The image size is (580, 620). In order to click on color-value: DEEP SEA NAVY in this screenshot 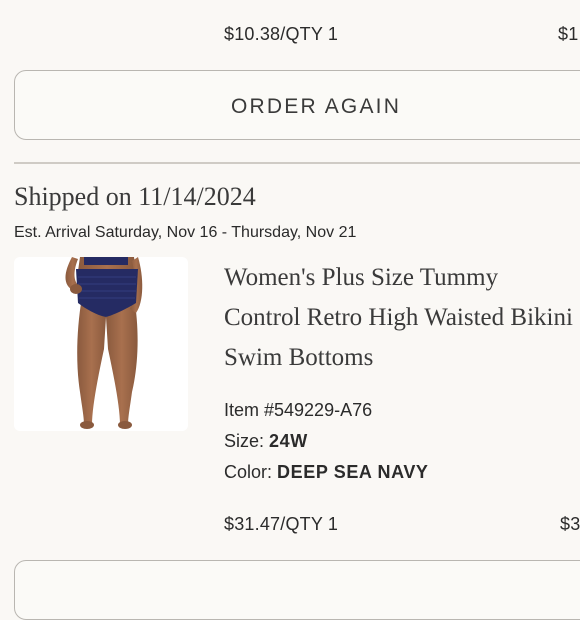, I will do `click(353, 472)`.